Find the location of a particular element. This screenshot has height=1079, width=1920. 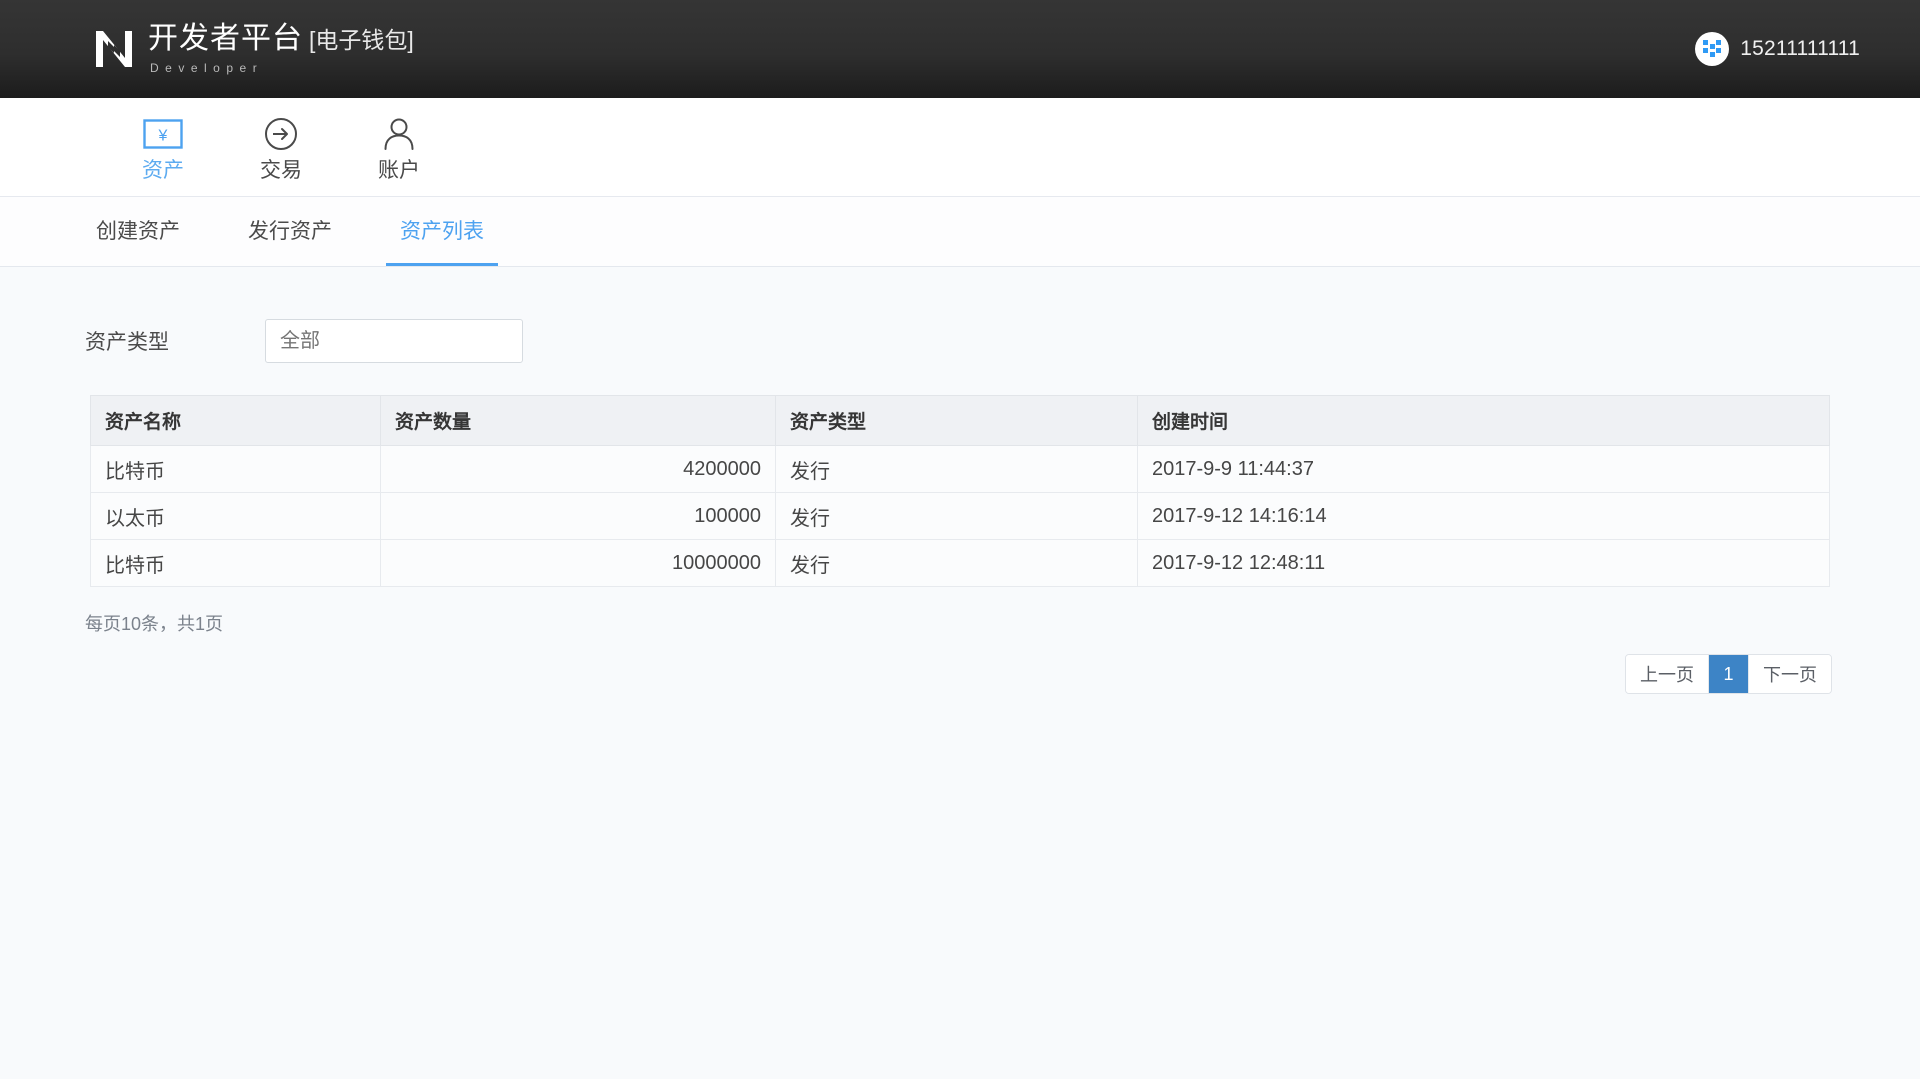

asset-table-head: 资产名称 资产数量 资产类型 创建时间 is located at coordinates (960, 420).